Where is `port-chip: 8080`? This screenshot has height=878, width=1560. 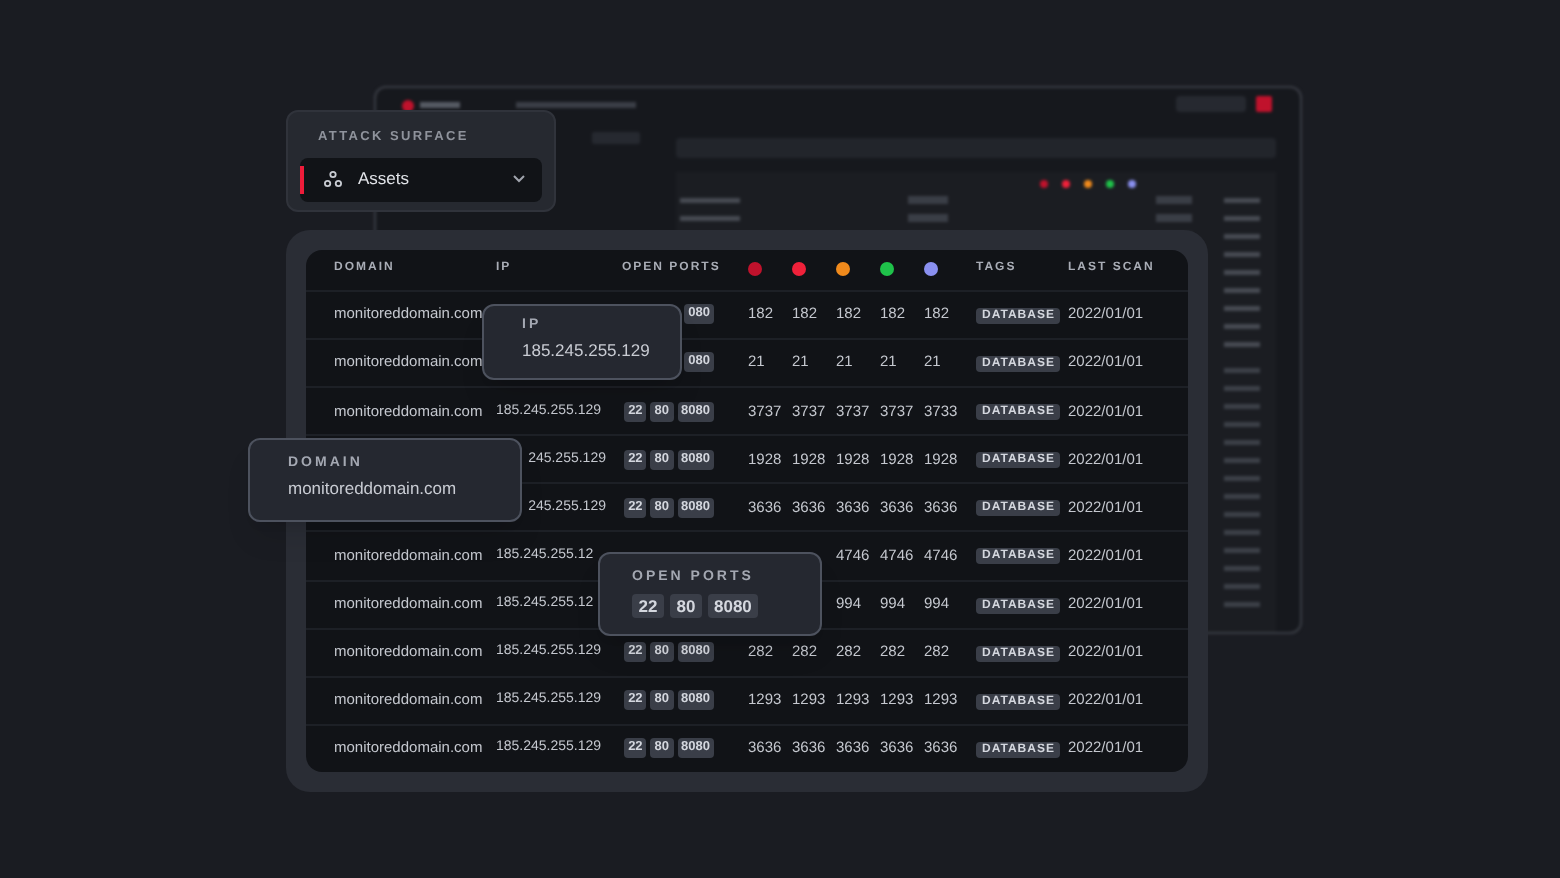 port-chip: 8080 is located at coordinates (733, 606).